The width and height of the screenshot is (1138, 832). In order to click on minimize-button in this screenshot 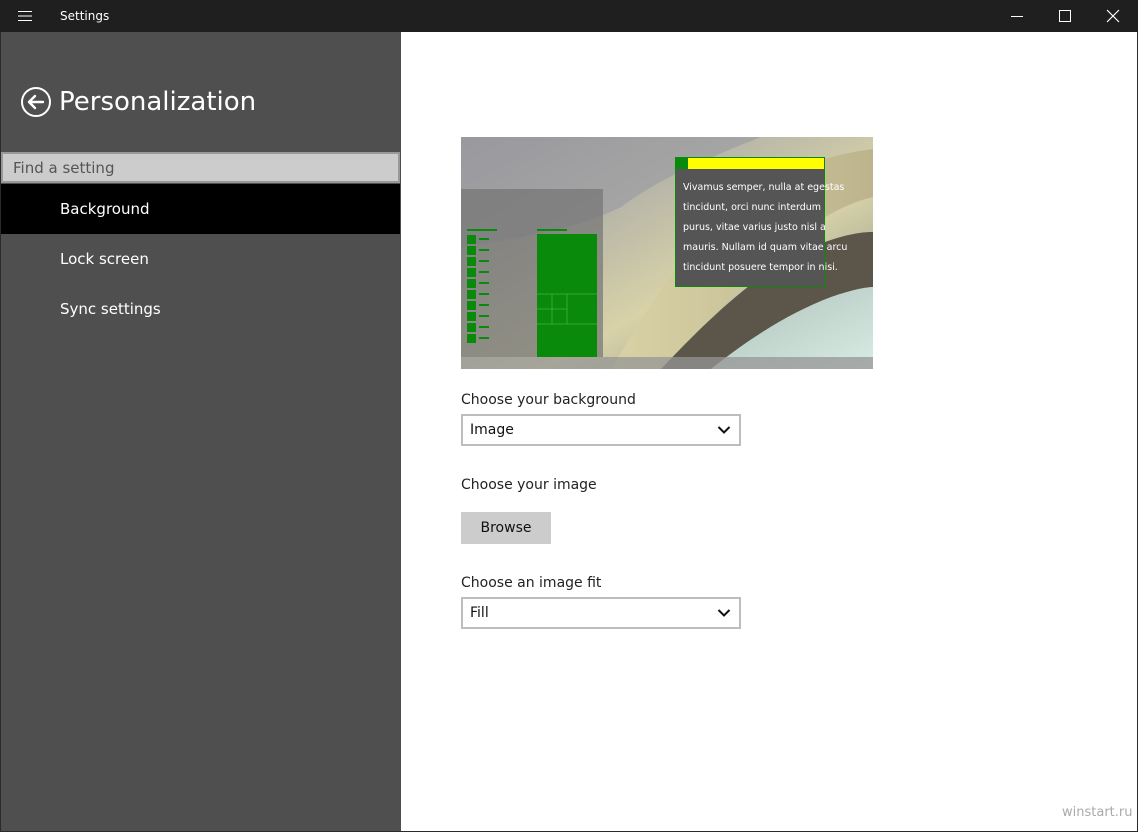, I will do `click(1017, 16)`.